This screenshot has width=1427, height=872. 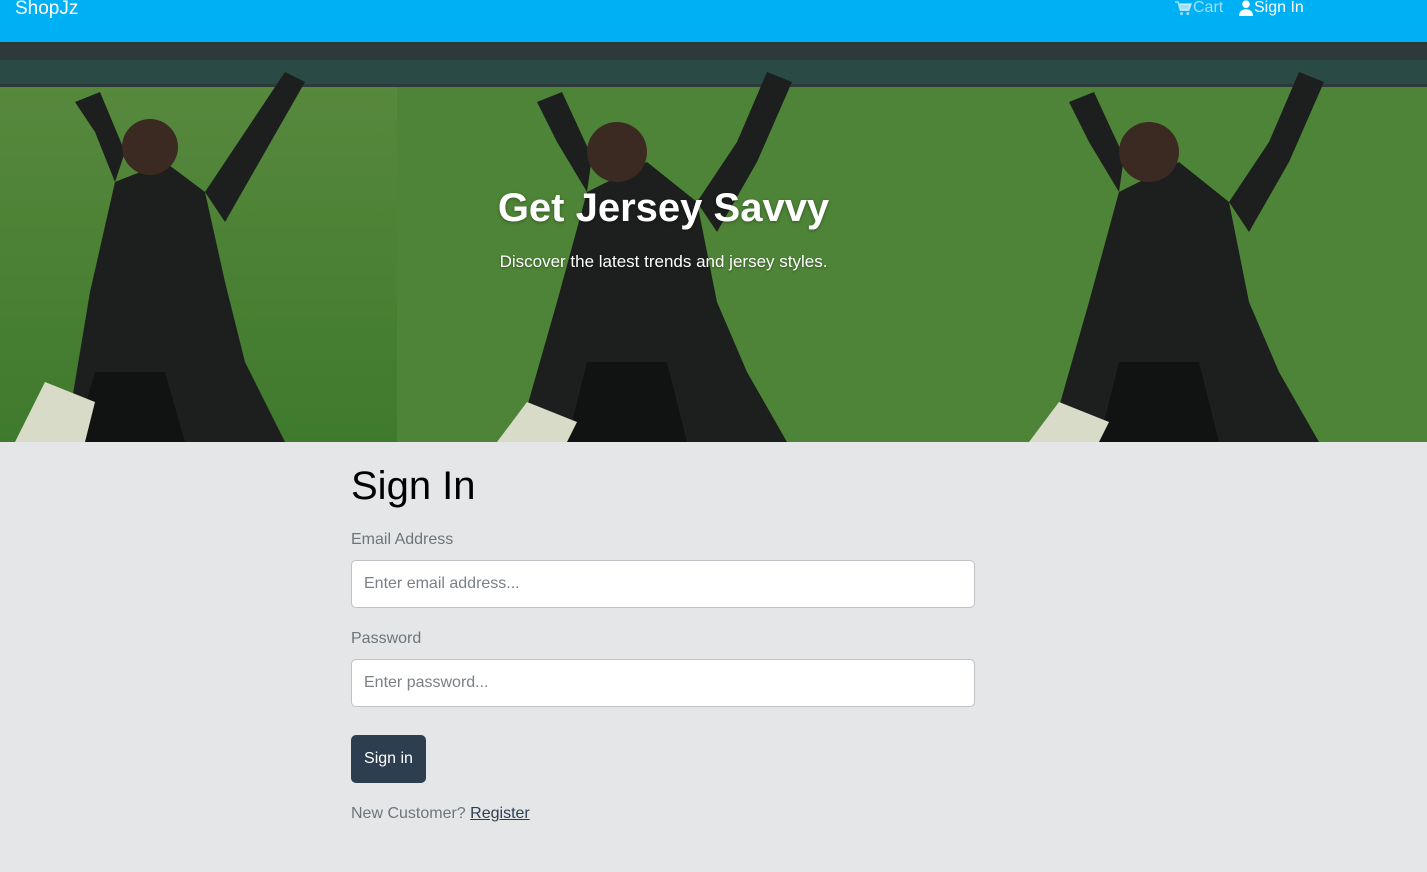 I want to click on signin-nav-link: Sign In, so click(x=1271, y=8).